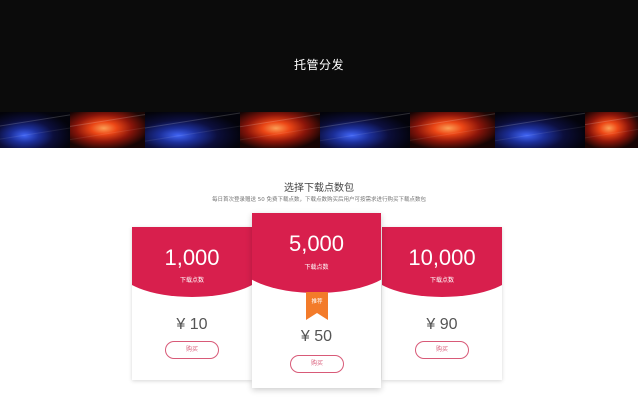 Image resolution: width=638 pixels, height=403 pixels. Describe the element at coordinates (192, 257) in the screenshot. I see `plan-points: 1,000` at that location.